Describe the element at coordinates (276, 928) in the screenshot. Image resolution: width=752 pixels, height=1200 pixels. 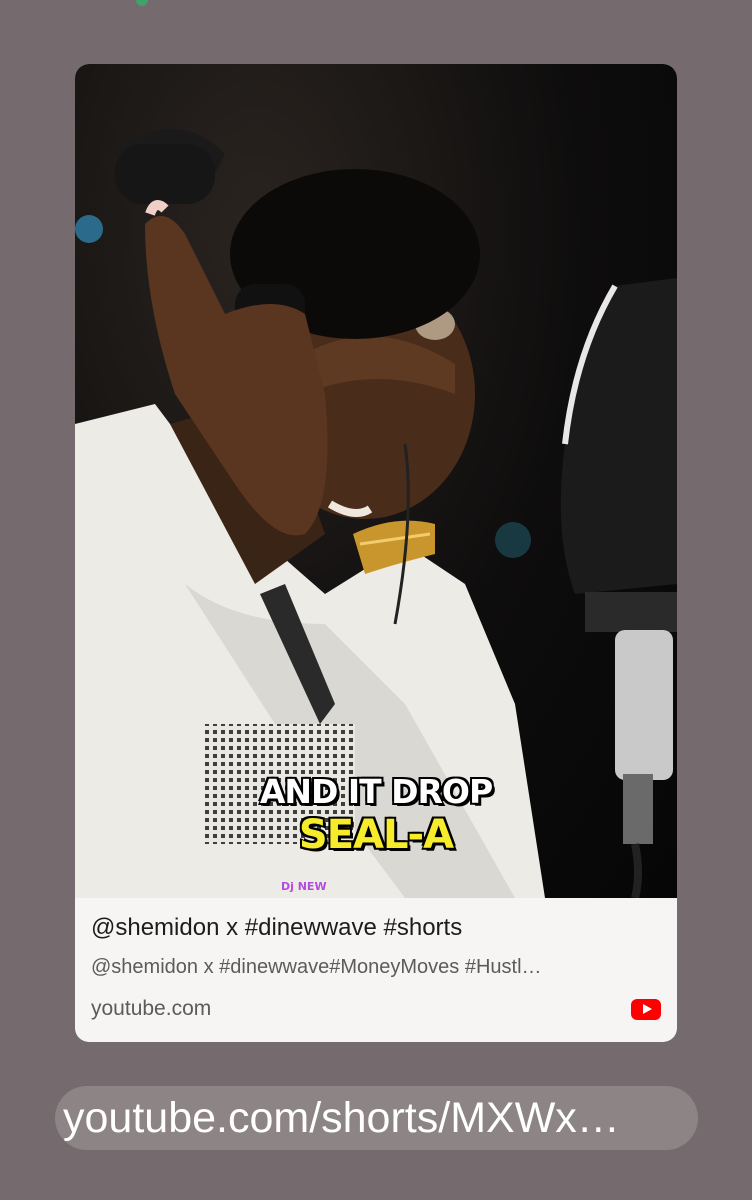
I see `link-title: @shemidon x #dinewwave #shorts` at that location.